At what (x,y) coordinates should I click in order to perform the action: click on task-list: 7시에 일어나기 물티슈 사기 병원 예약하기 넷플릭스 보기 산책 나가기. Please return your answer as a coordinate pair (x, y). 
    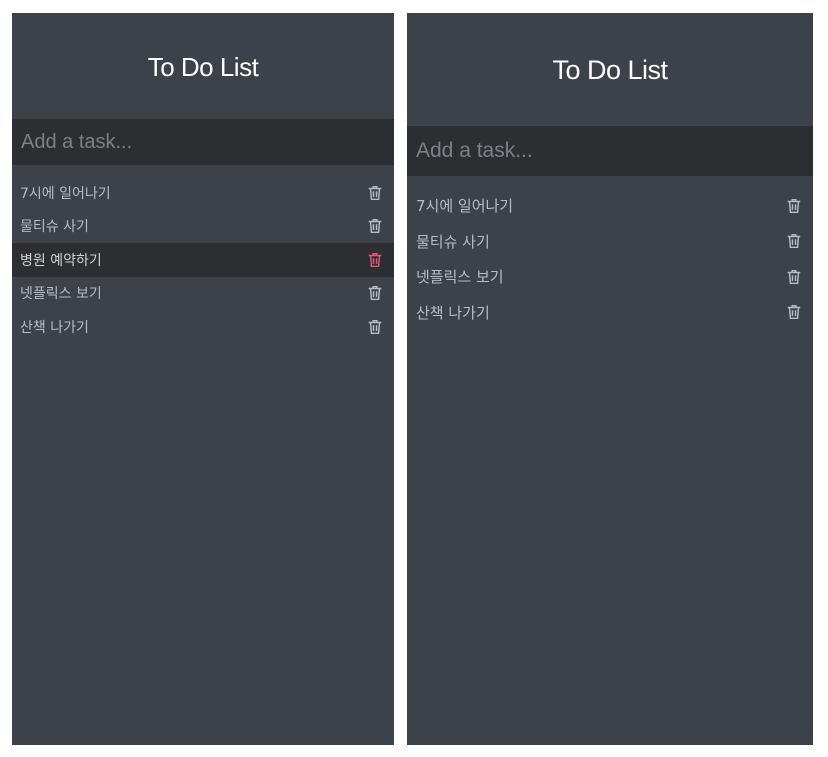
    Looking at the image, I should click on (203, 254).